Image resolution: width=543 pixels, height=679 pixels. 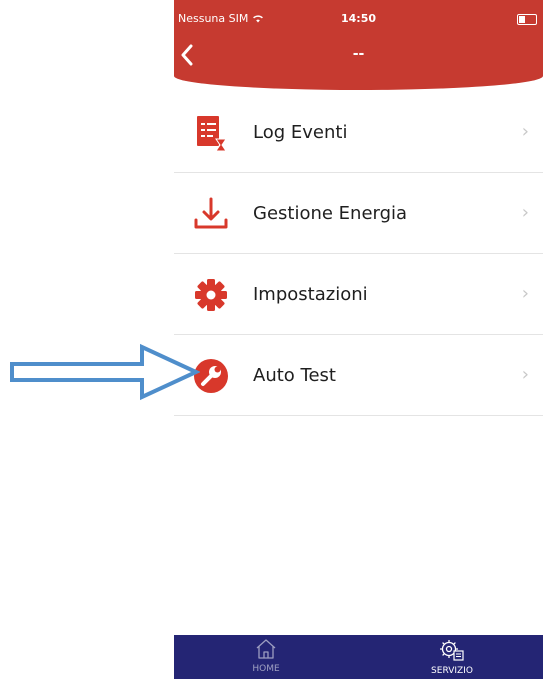 I want to click on tab-bar: HOME SERVIZIO, so click(x=358, y=657).